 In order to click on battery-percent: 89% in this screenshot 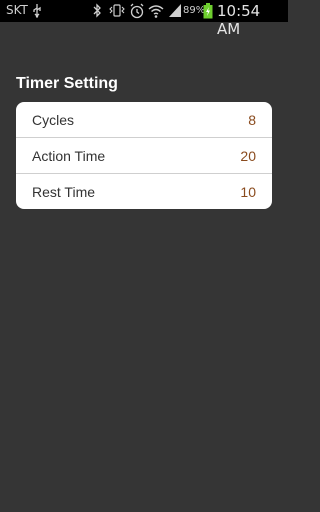, I will do `click(194, 10)`.